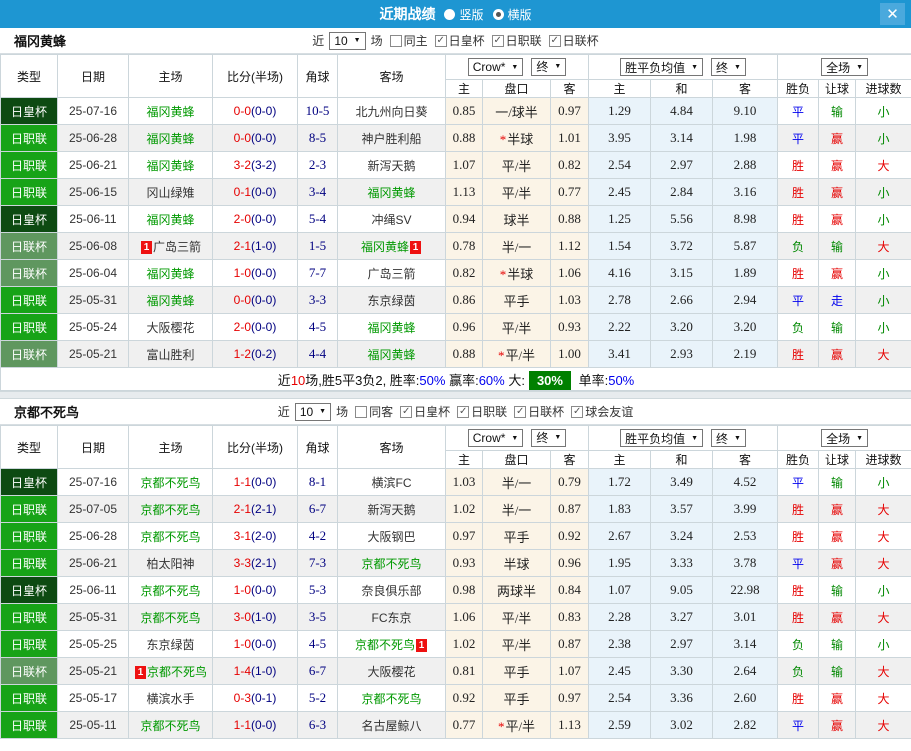 The height and width of the screenshot is (751, 911). I want to click on column-header: 比分(半场), so click(255, 447).